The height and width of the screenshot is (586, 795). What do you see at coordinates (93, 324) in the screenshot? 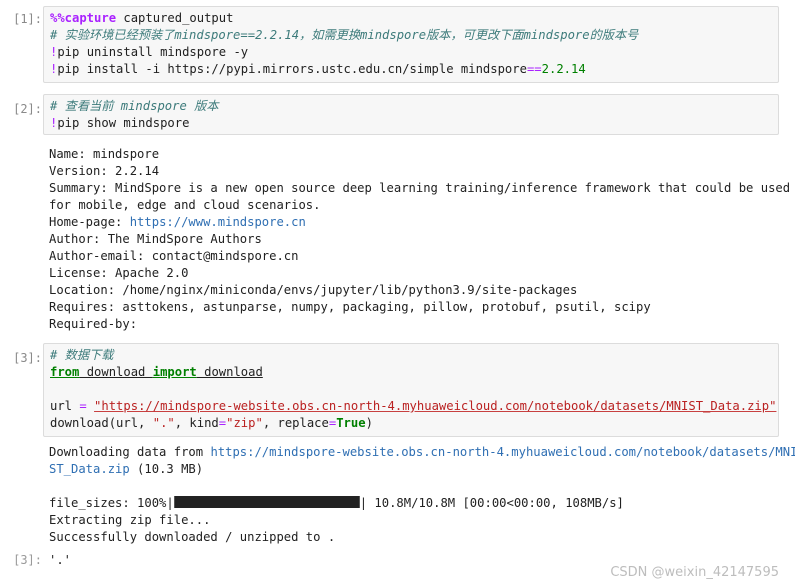
I see `output-line: Required-by:` at bounding box center [93, 324].